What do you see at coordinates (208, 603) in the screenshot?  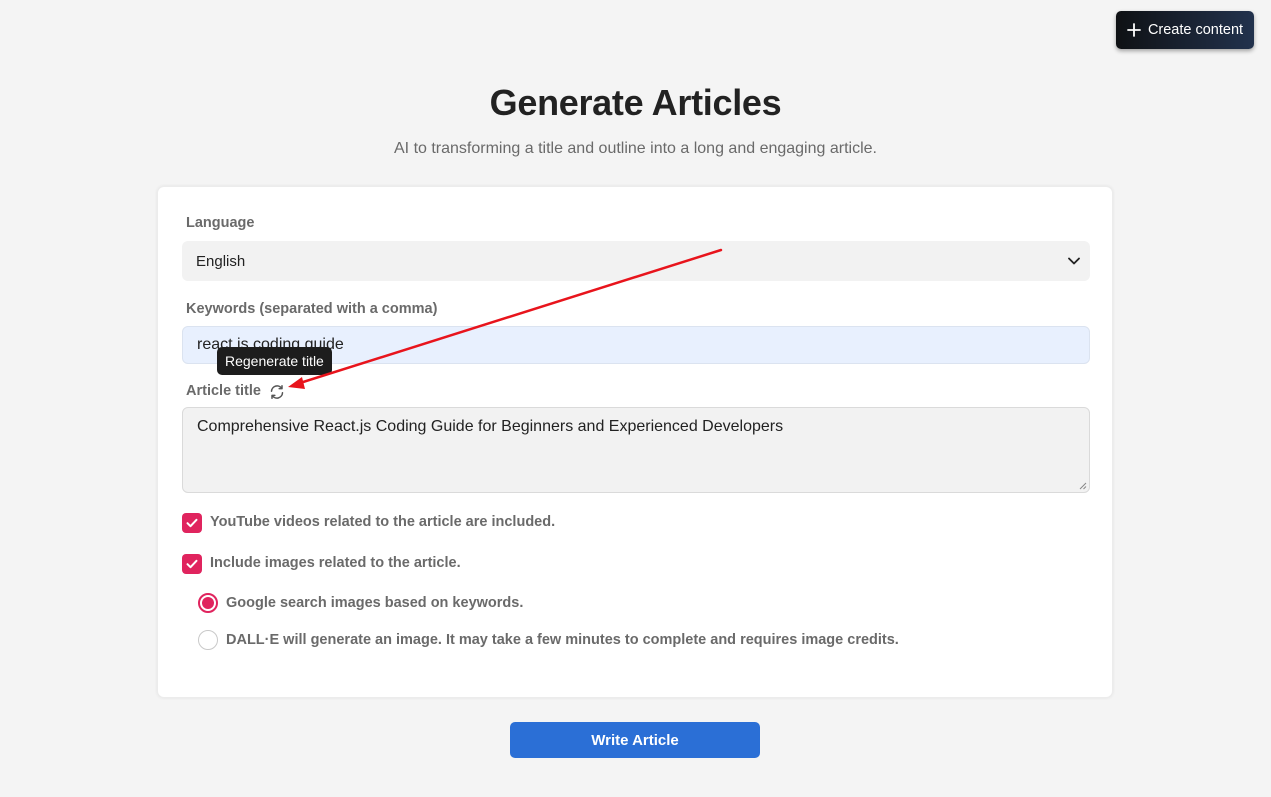 I see `google-images-radio` at bounding box center [208, 603].